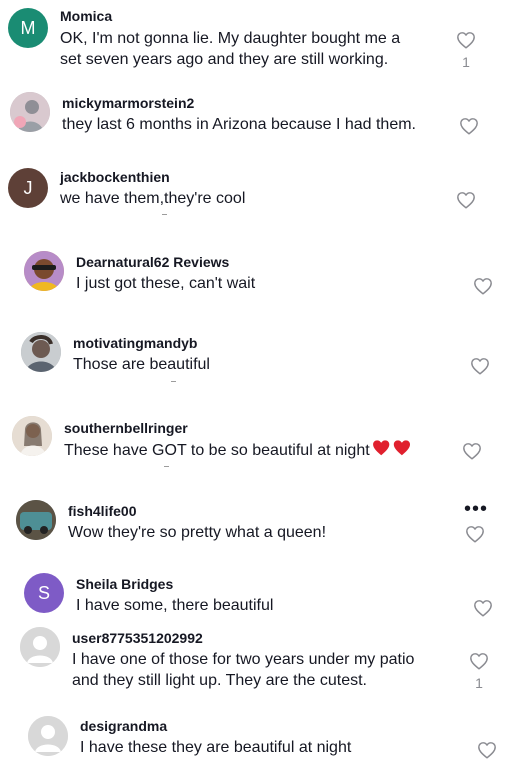  Describe the element at coordinates (124, 584) in the screenshot. I see `comment-username: Sheila Bridges` at that location.